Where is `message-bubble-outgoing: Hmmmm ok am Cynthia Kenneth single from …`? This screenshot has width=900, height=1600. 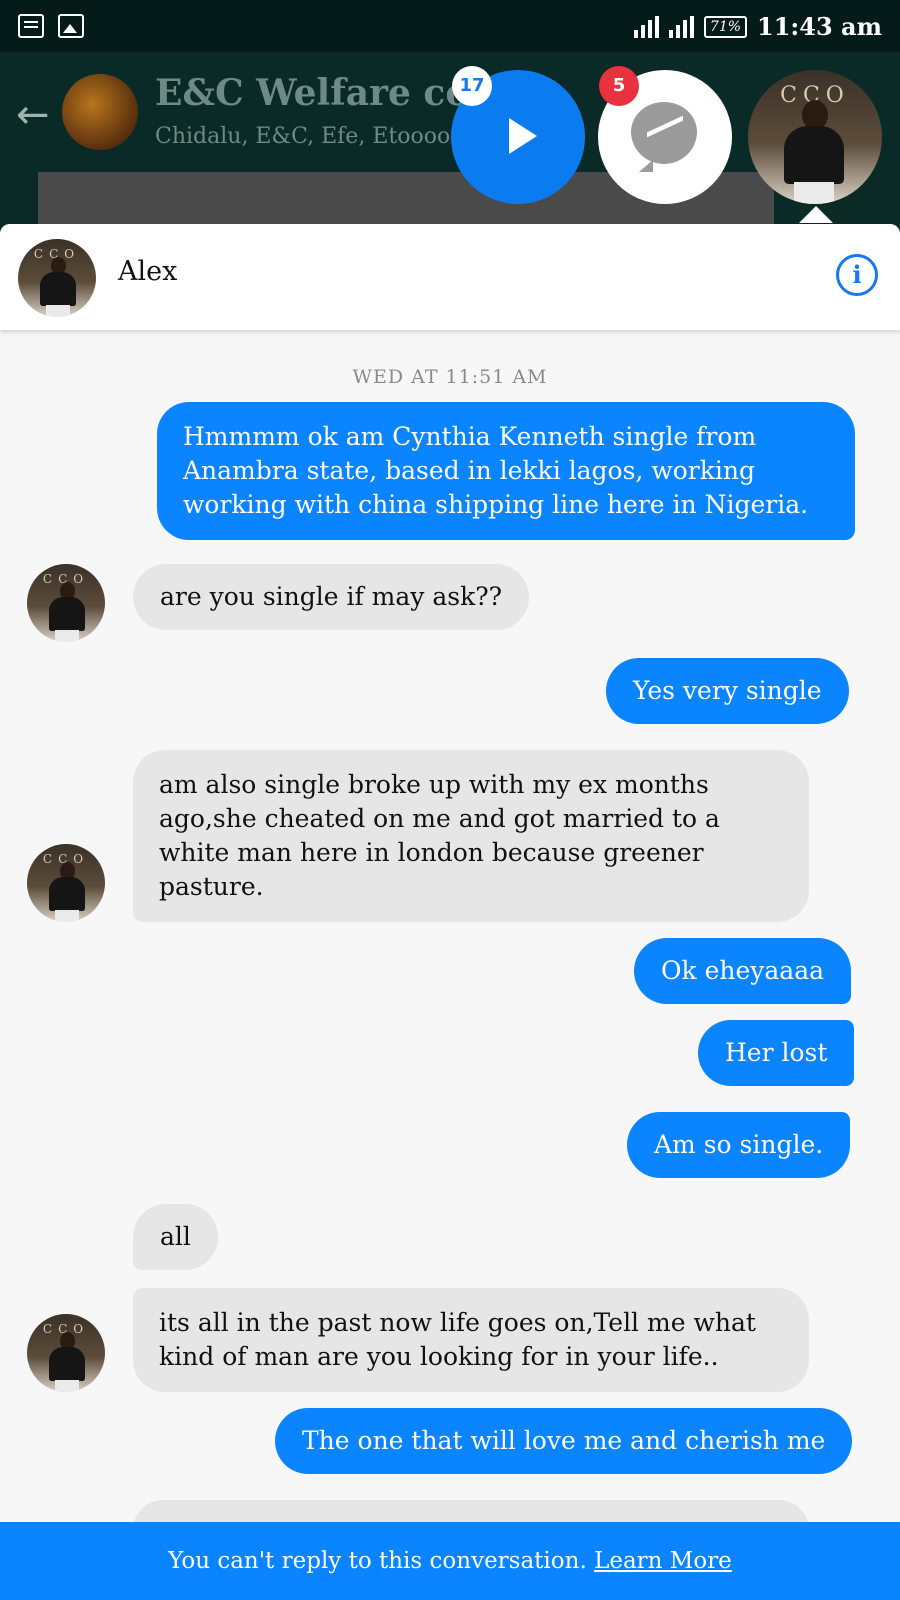 message-bubble-outgoing: Hmmmm ok am Cynthia Kenneth single from … is located at coordinates (506, 471).